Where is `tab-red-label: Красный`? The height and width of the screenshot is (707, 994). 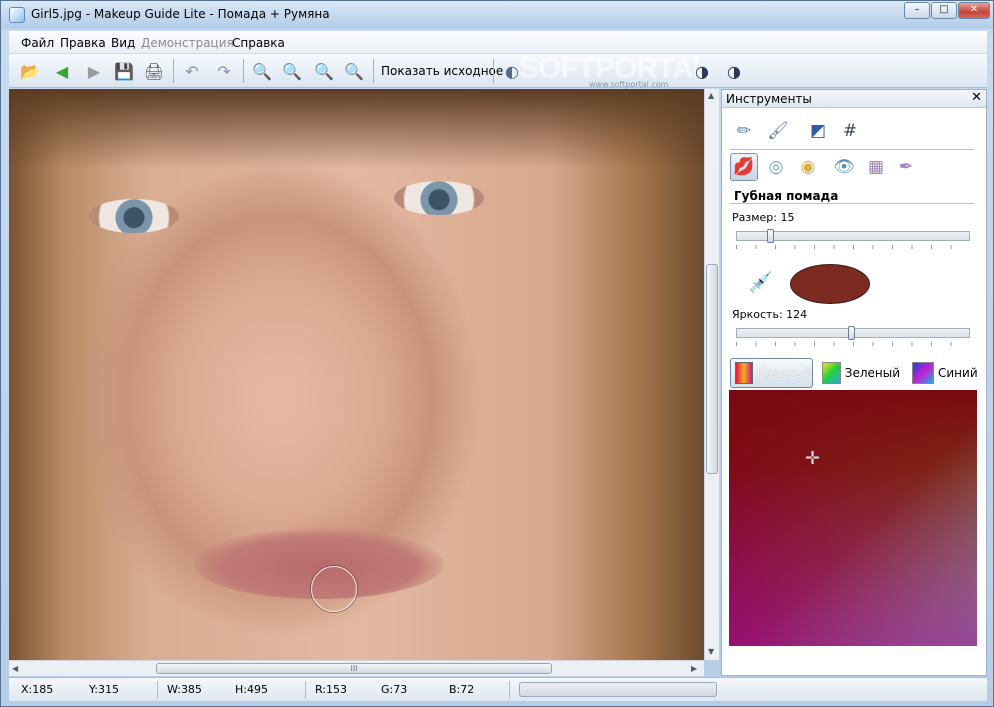 tab-red-label: Красный is located at coordinates (784, 373).